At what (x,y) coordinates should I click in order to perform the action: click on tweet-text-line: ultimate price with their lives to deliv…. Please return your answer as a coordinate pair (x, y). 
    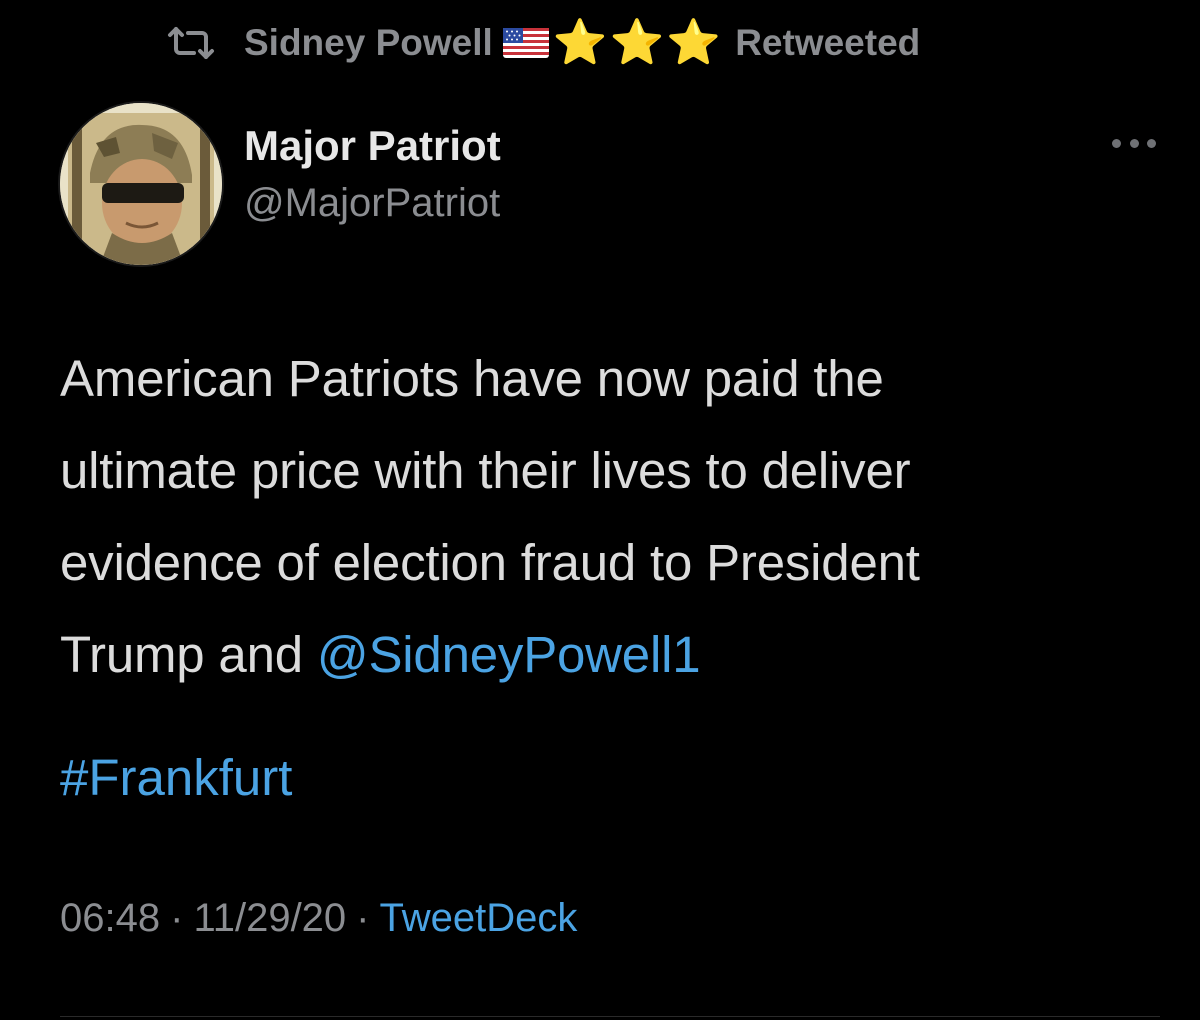
    Looking at the image, I should click on (485, 470).